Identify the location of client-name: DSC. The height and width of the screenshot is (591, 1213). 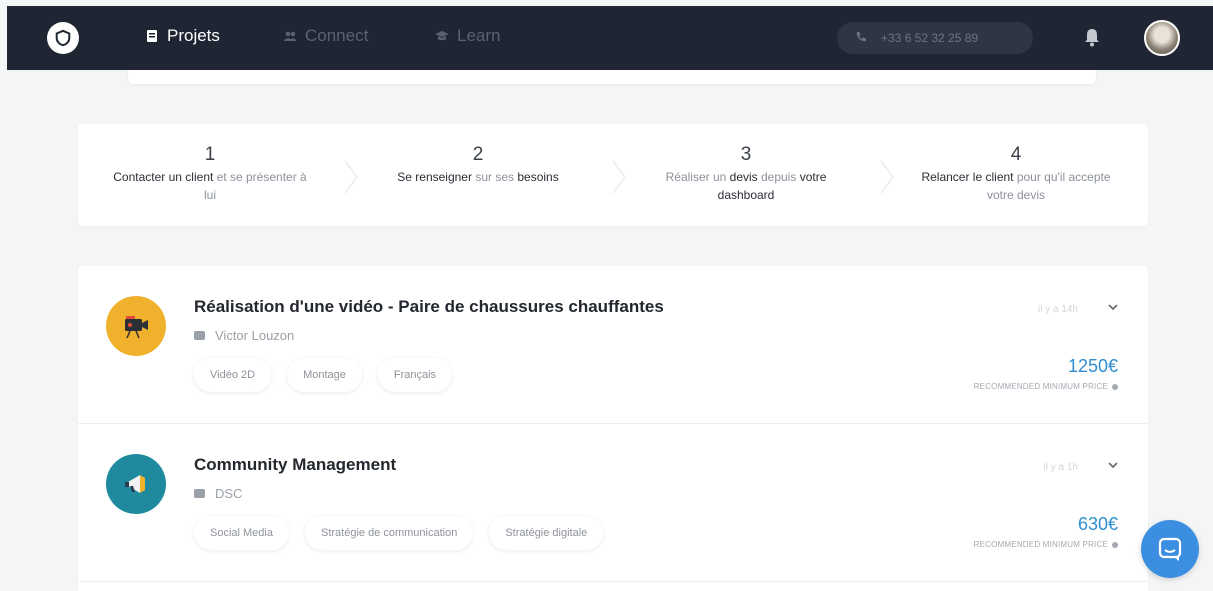
(229, 493).